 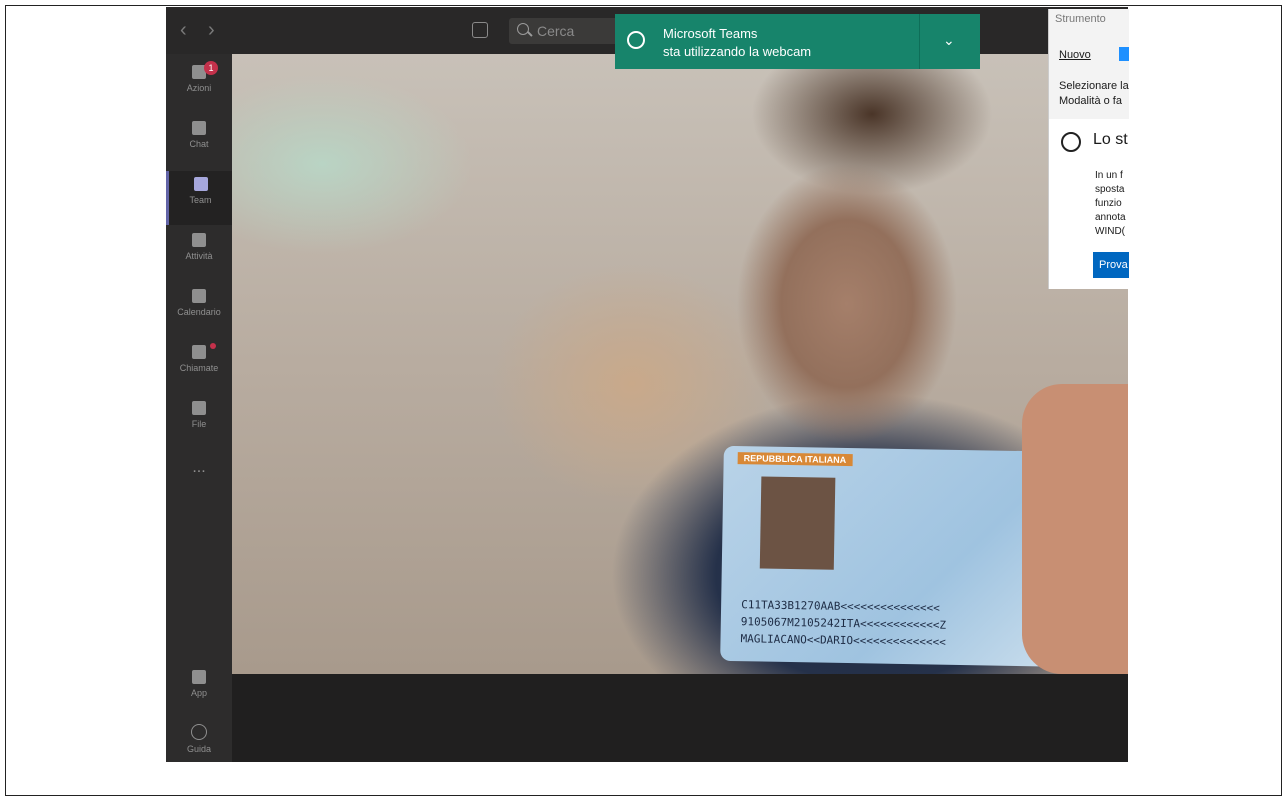 I want to click on rail-item-team: Team, so click(x=199, y=198).